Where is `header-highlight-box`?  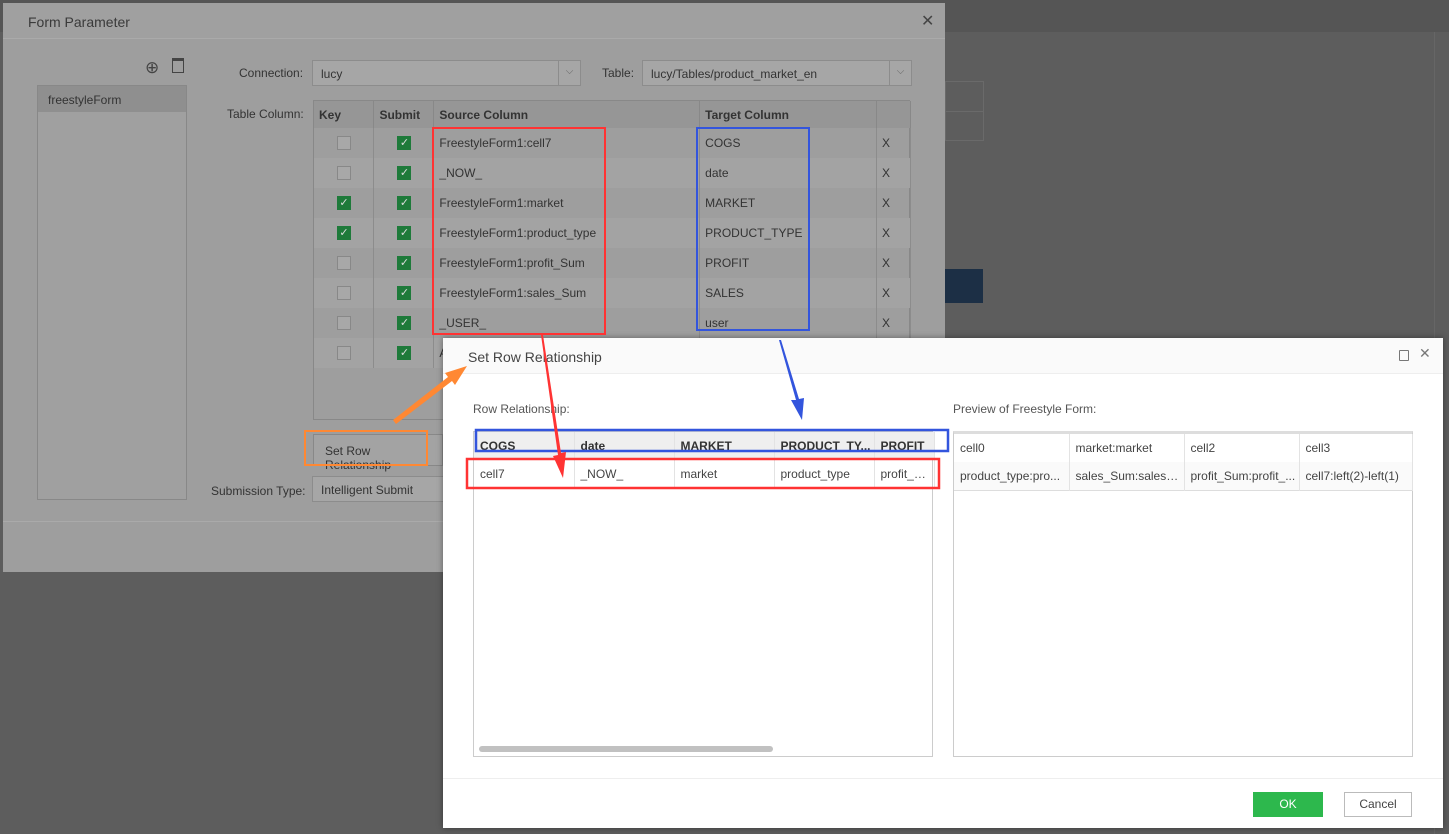
header-highlight-box is located at coordinates (712, 440).